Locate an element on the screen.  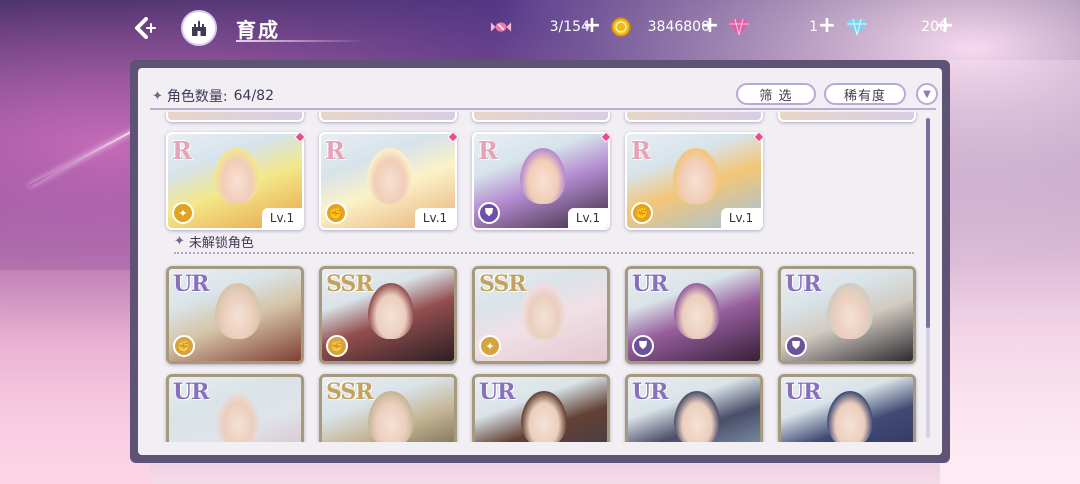
locked-character-card: SSR✦ is located at coordinates (388, 408).